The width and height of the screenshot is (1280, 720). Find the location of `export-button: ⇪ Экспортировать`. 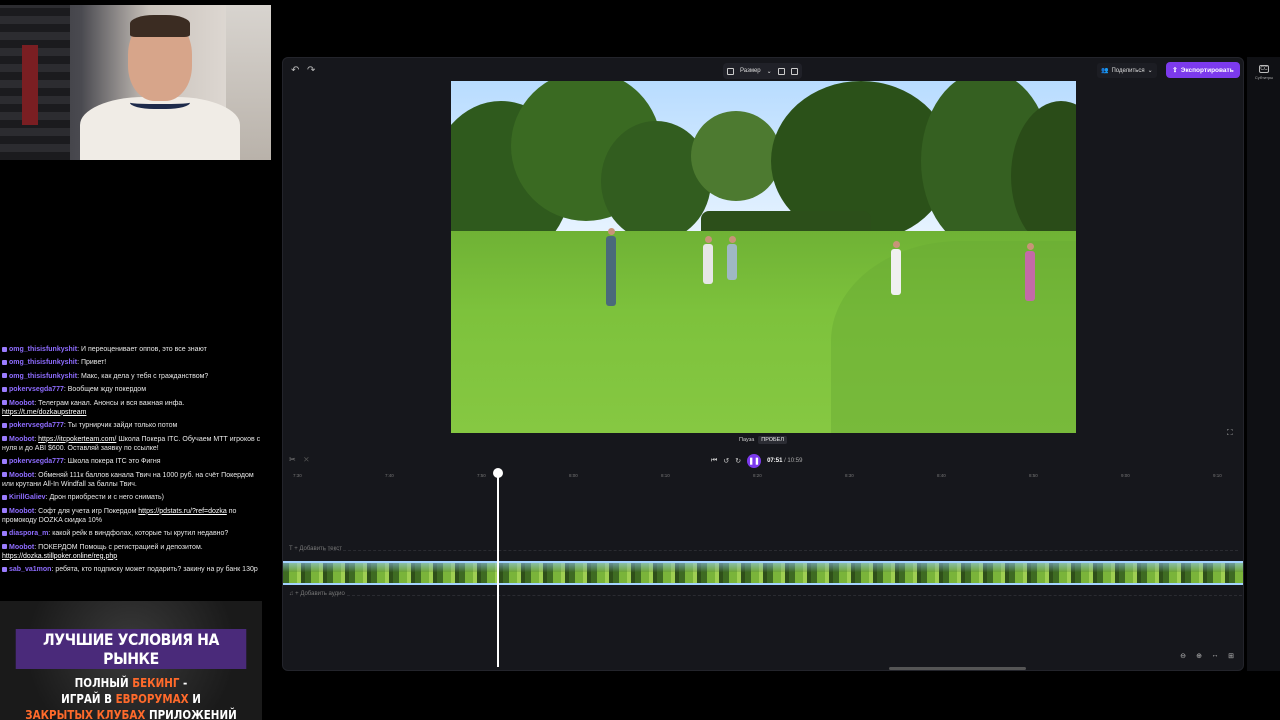

export-button: ⇪ Экспортировать is located at coordinates (1203, 70).